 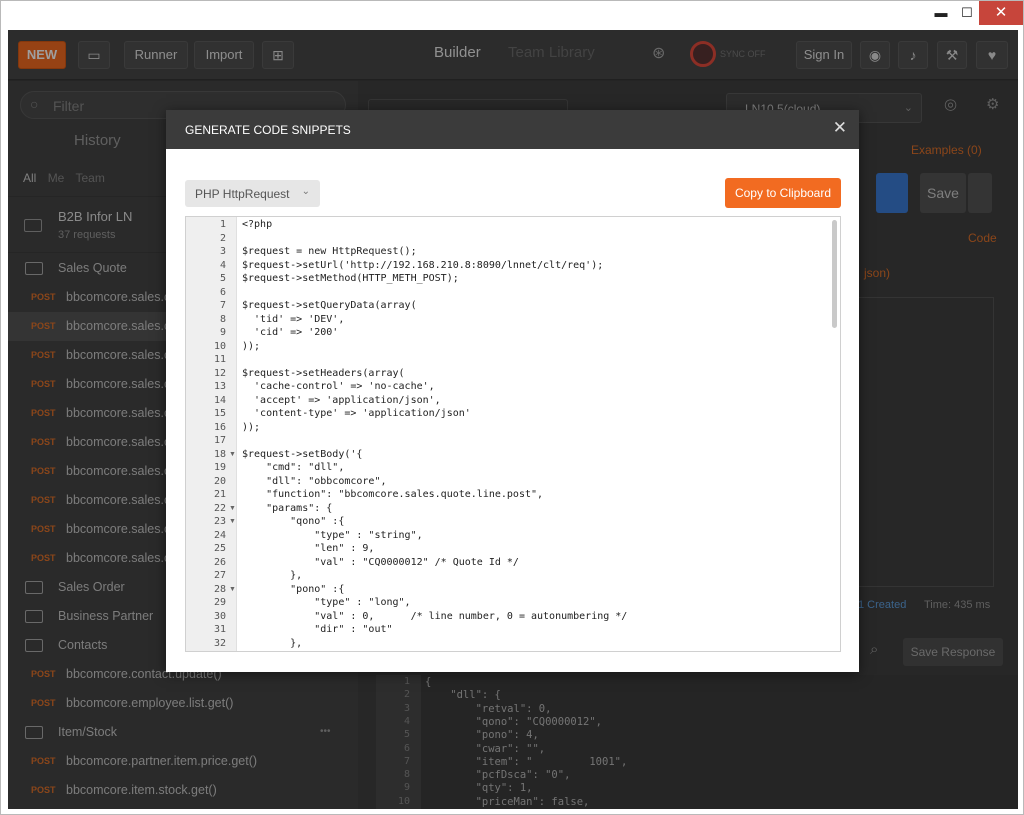 I want to click on code-line: 'tid' => 'DEV',, so click(x=293, y=319).